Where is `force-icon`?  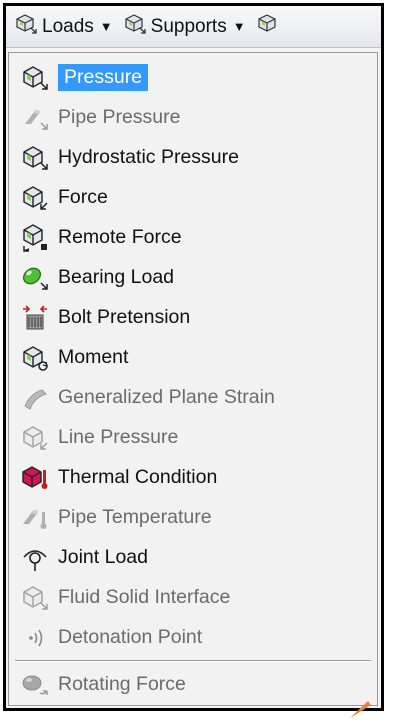 force-icon is located at coordinates (35, 198).